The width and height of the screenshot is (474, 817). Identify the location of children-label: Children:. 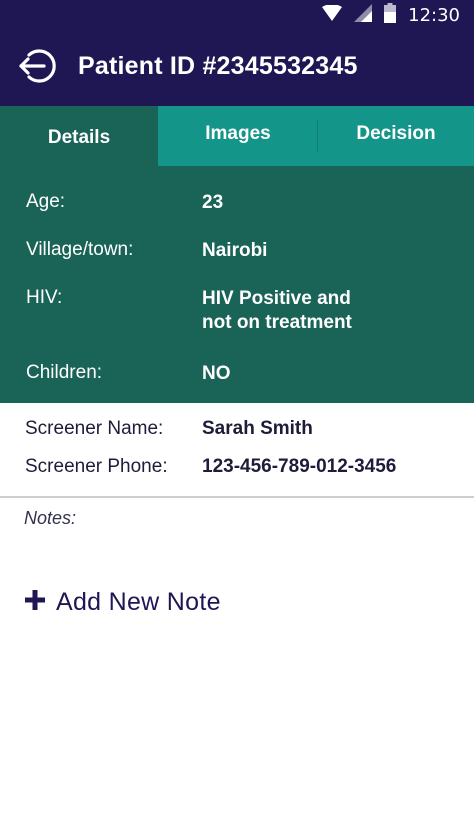
(64, 372).